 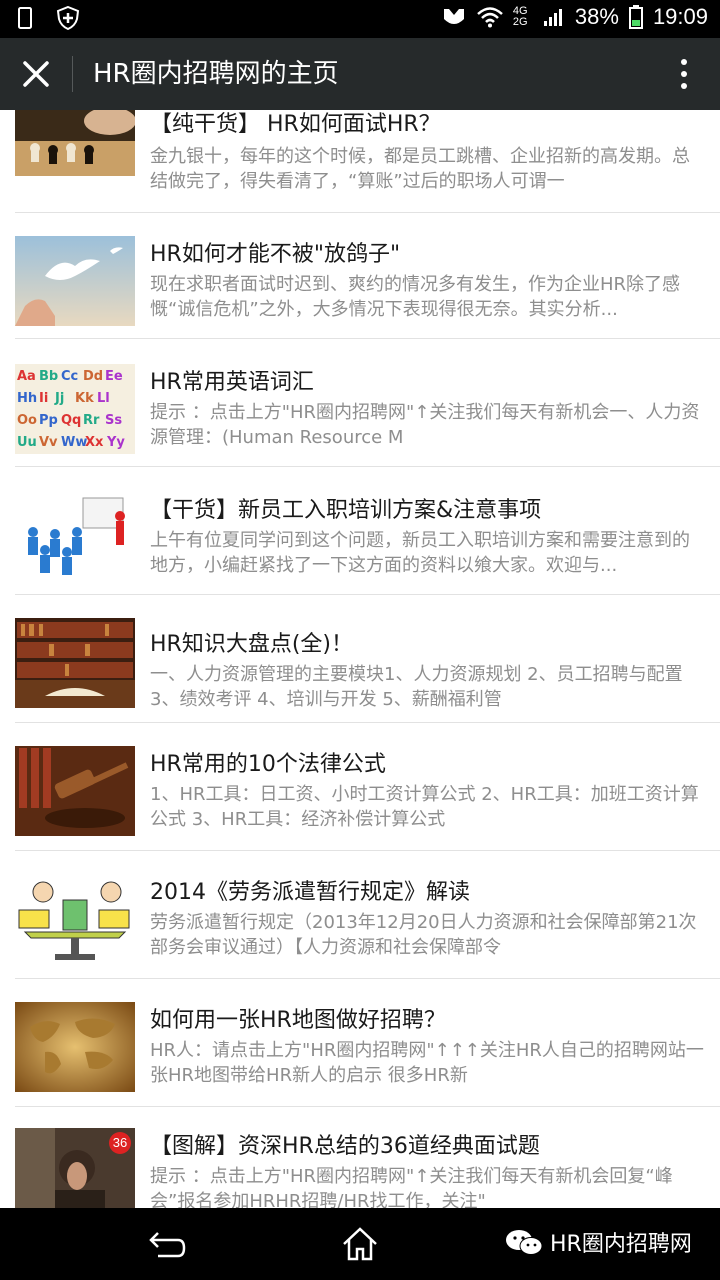 I want to click on phone-icon, so click(x=25, y=18).